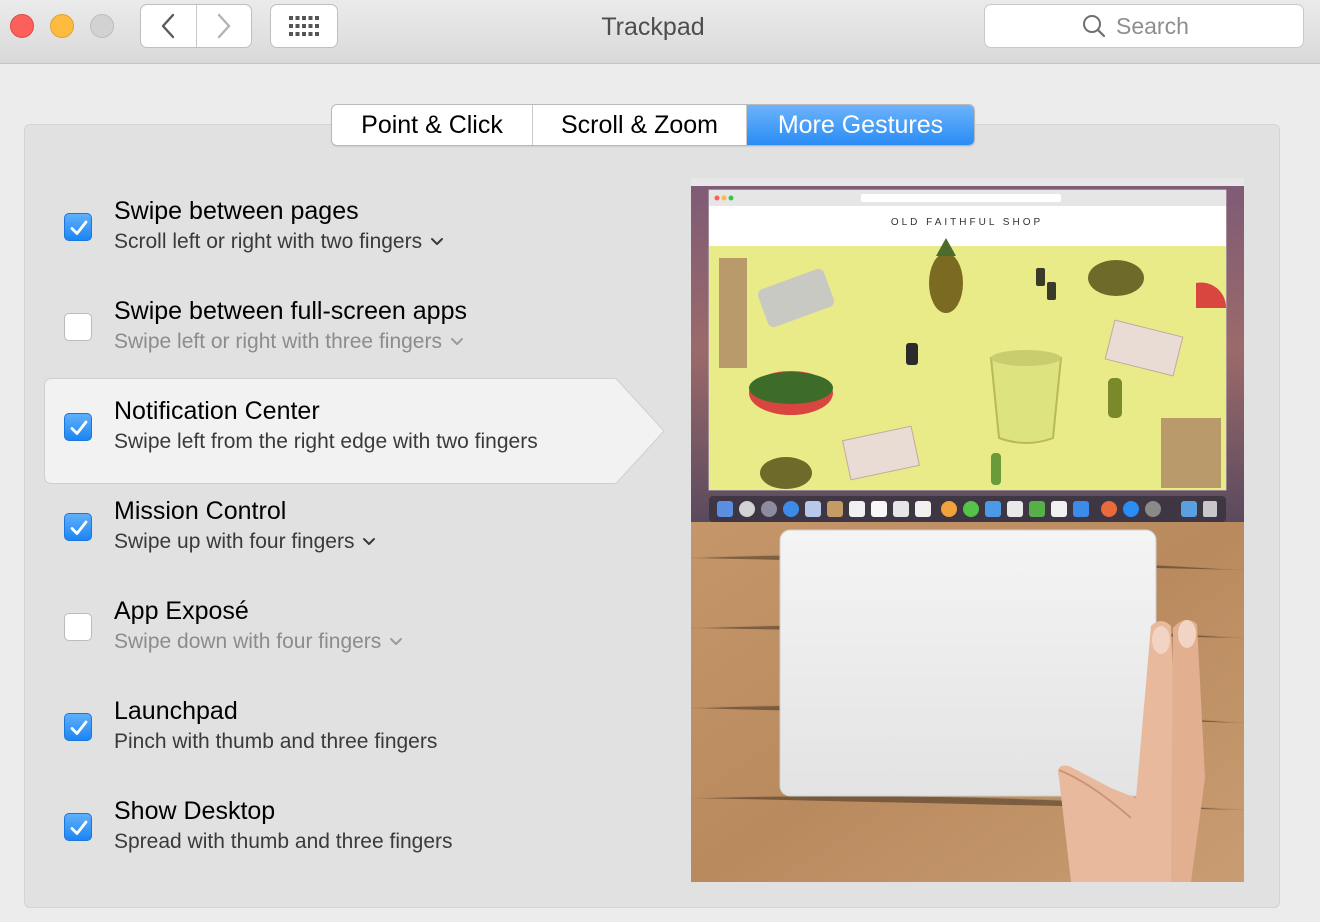  I want to click on gesture-detail: Pinch with thumb and three fingers, so click(276, 741).